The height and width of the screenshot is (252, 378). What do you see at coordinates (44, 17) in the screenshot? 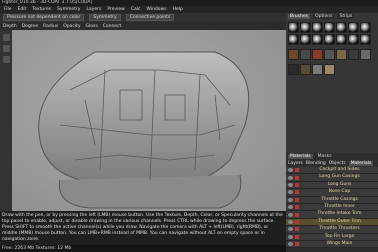
I see `pressure-select: Pressure not dependent on color` at bounding box center [44, 17].